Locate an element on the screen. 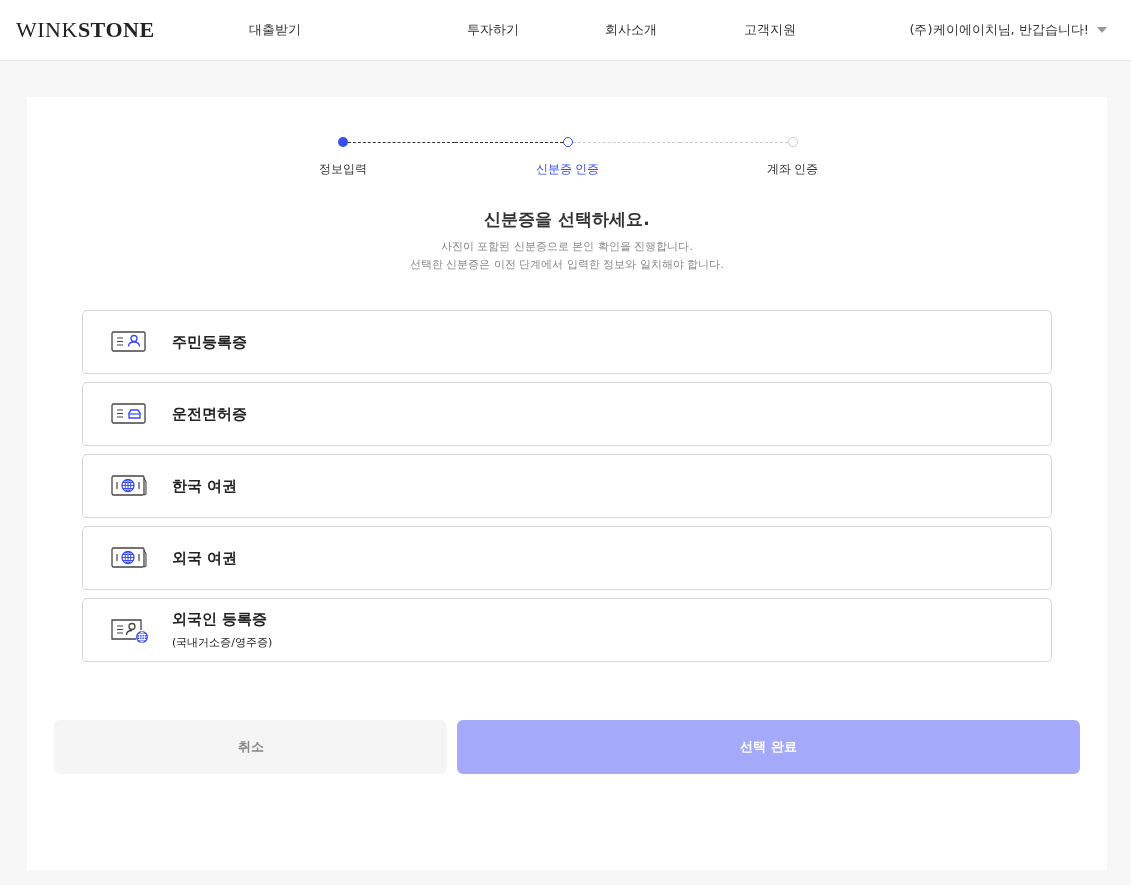 This screenshot has width=1131, height=885. description-text: 선택한 신분증은 이전 단계에서 입력한 정보와 일치해야 합니다. is located at coordinates (567, 265).